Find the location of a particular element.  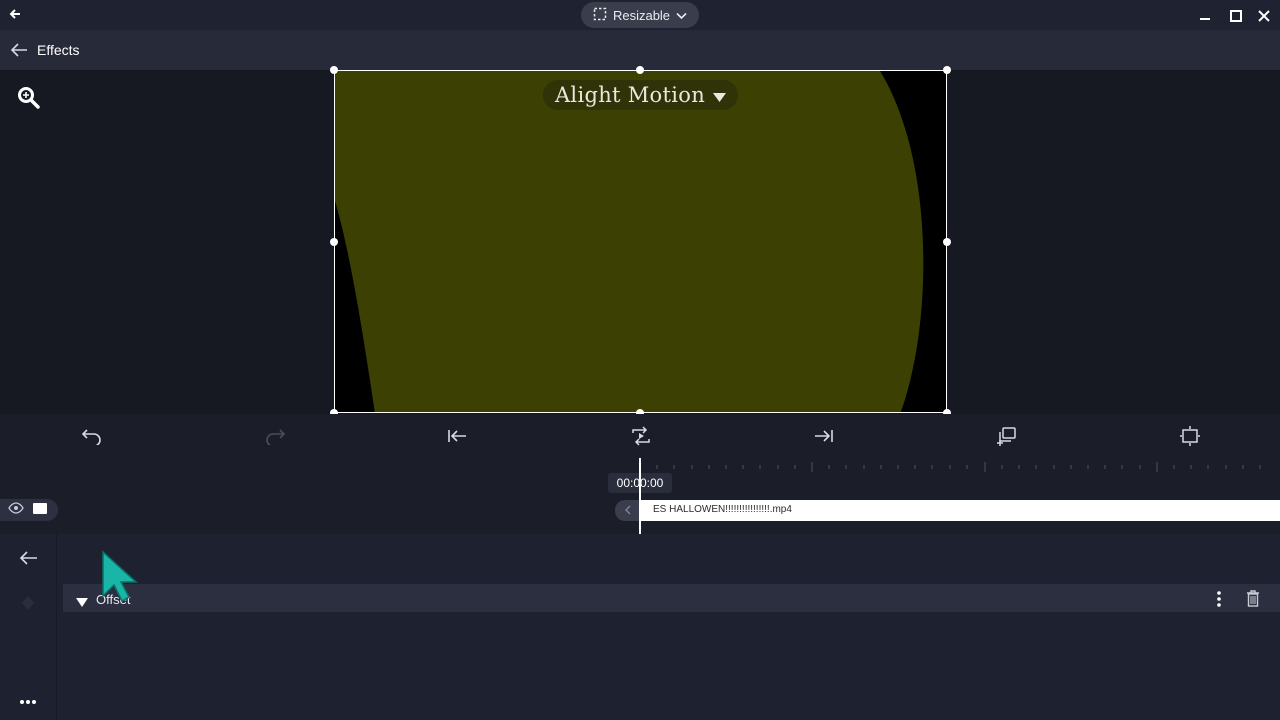

chevron-left-icon is located at coordinates (627, 511).